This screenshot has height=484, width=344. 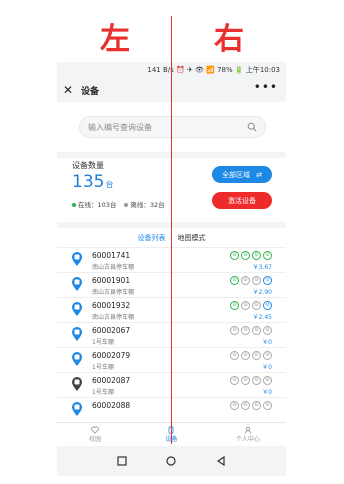 I want to click on swap-icon: ⇄, so click(x=259, y=174).